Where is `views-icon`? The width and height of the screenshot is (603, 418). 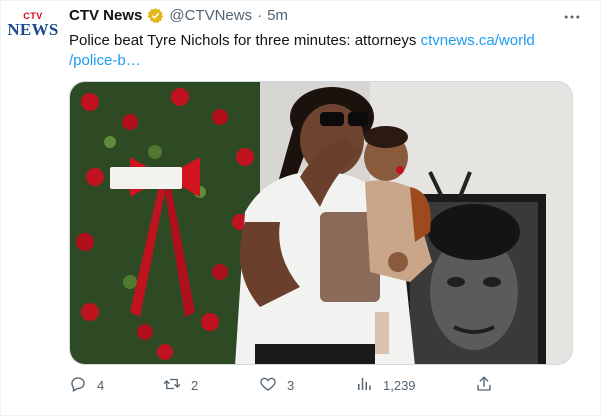 views-icon is located at coordinates (364, 385).